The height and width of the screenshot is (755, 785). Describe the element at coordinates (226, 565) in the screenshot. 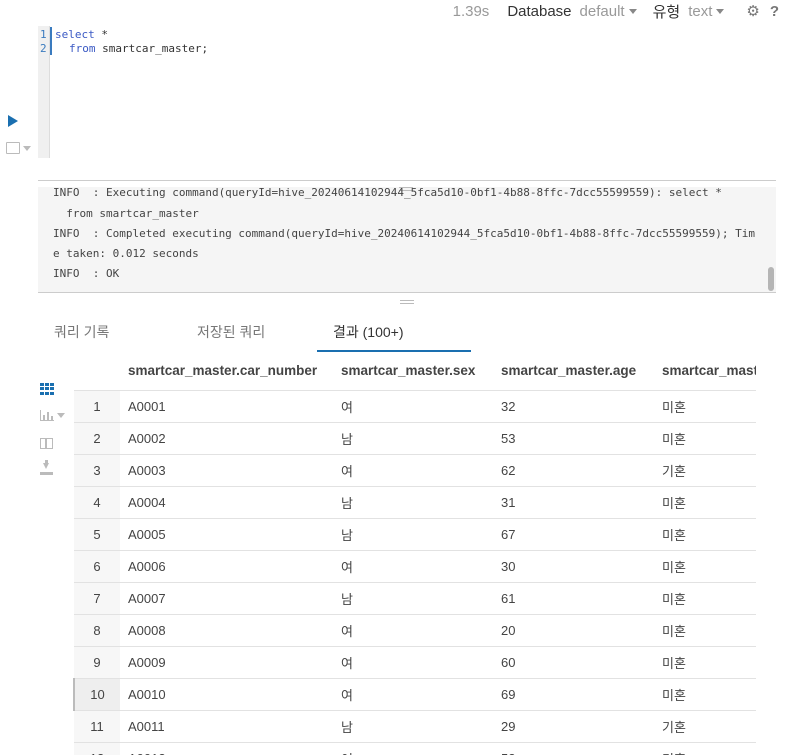

I see `table-cell: A0006` at that location.